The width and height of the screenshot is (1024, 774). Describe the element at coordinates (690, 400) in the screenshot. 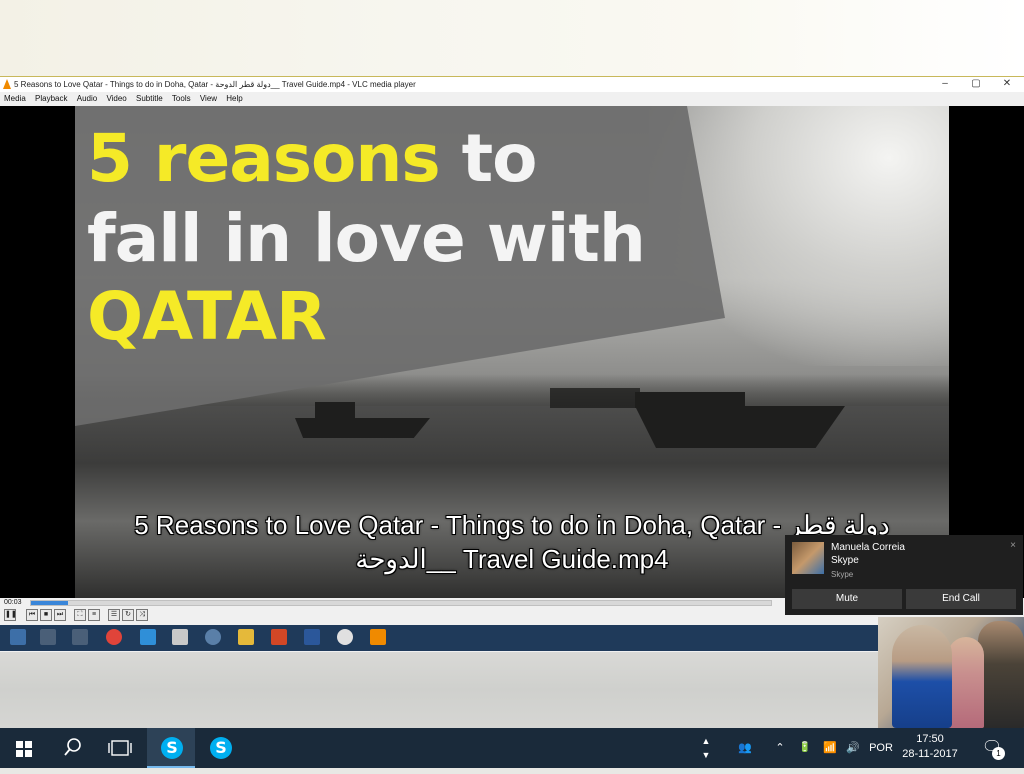

I see `boat-large-cabin` at that location.